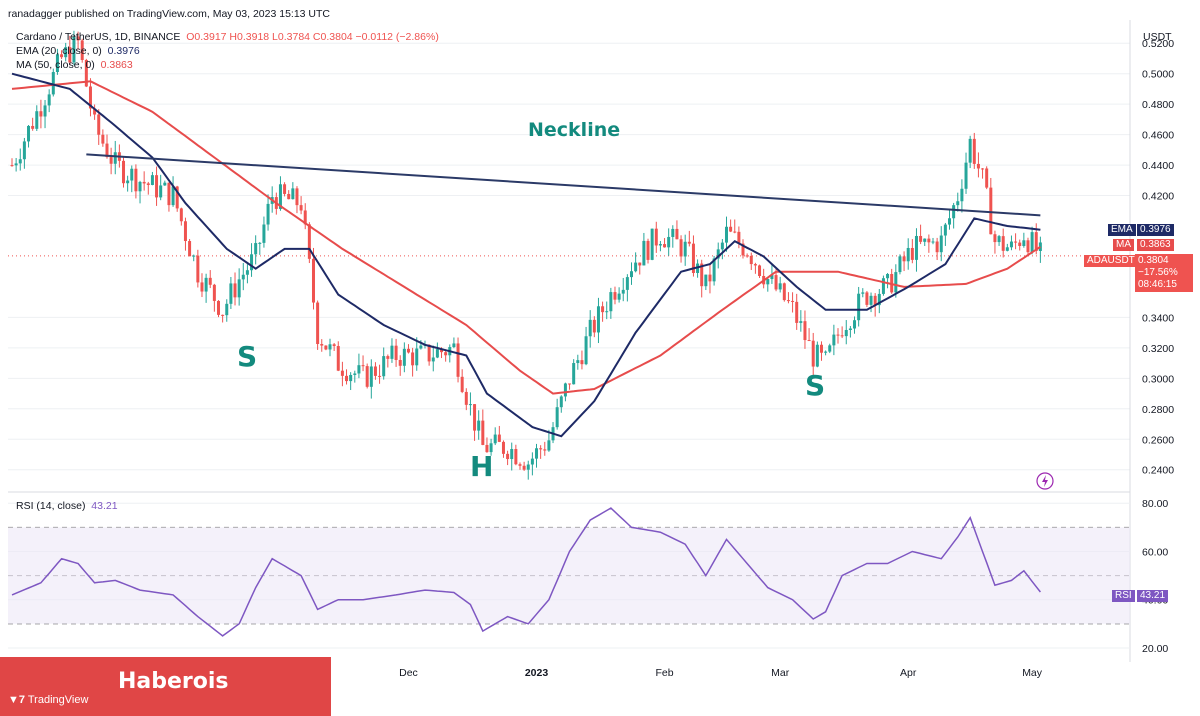 Image resolution: width=1200 pixels, height=716 pixels. Describe the element at coordinates (1153, 260) in the screenshot. I see `close-value: 0.3804` at that location.